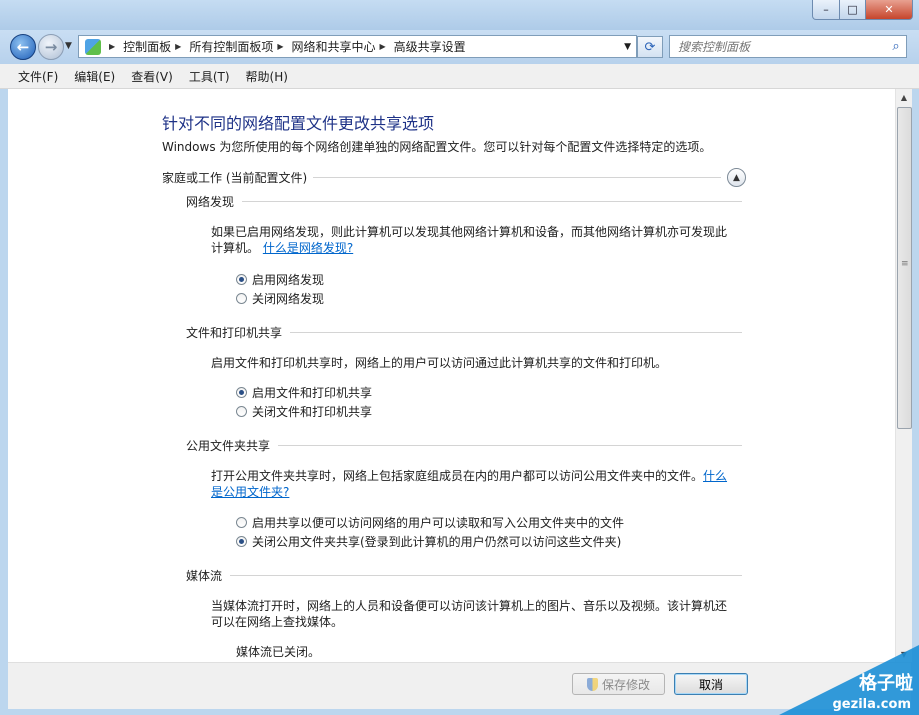 The height and width of the screenshot is (715, 919). I want to click on maximize-button: □, so click(853, 10).